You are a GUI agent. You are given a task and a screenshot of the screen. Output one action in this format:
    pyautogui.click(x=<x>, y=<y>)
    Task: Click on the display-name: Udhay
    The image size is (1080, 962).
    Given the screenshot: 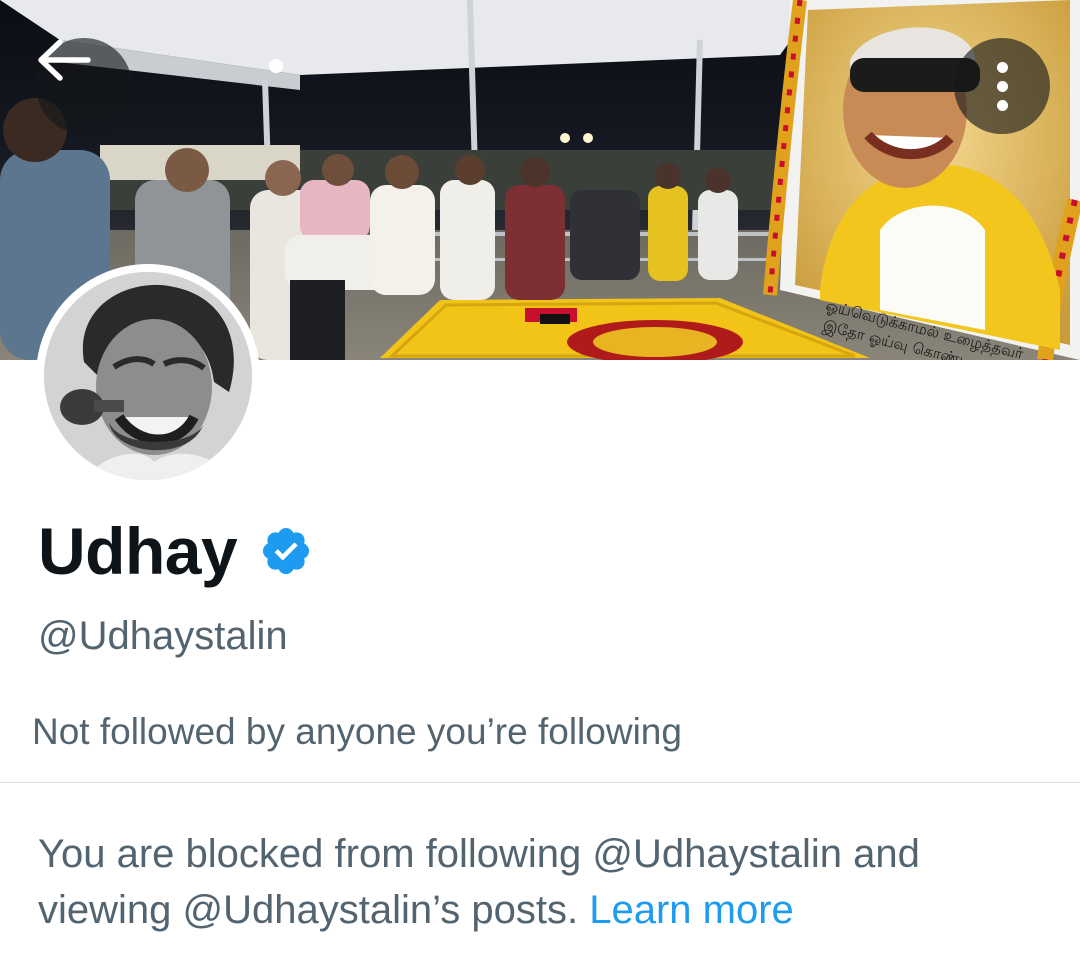 What is the action you would take?
    pyautogui.click(x=138, y=551)
    